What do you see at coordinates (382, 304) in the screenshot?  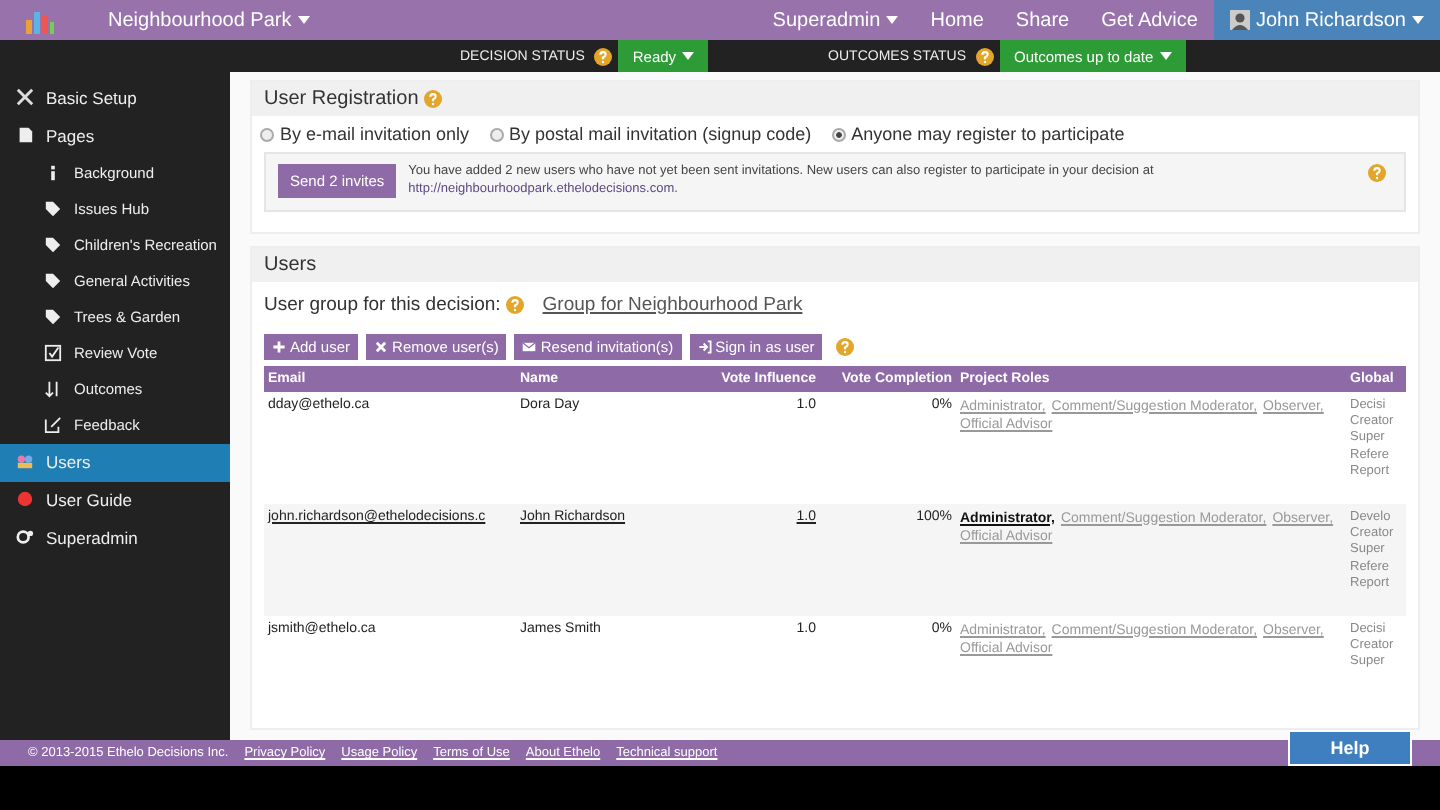 I see `group-label: User group for this decision:` at bounding box center [382, 304].